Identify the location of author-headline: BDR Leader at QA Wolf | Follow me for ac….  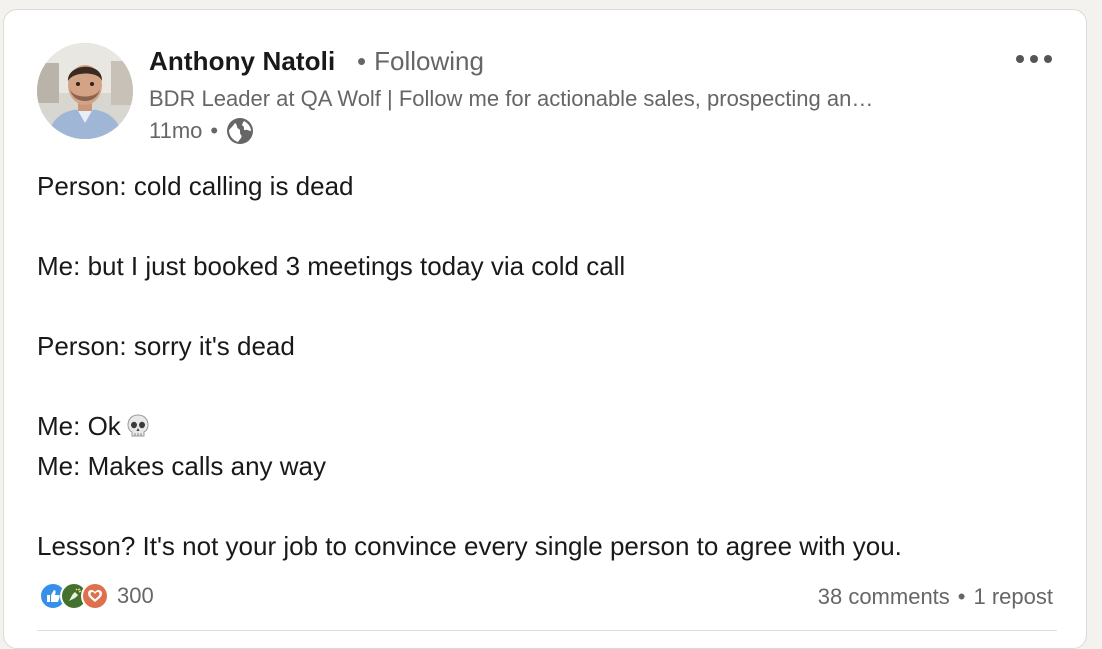
(511, 98).